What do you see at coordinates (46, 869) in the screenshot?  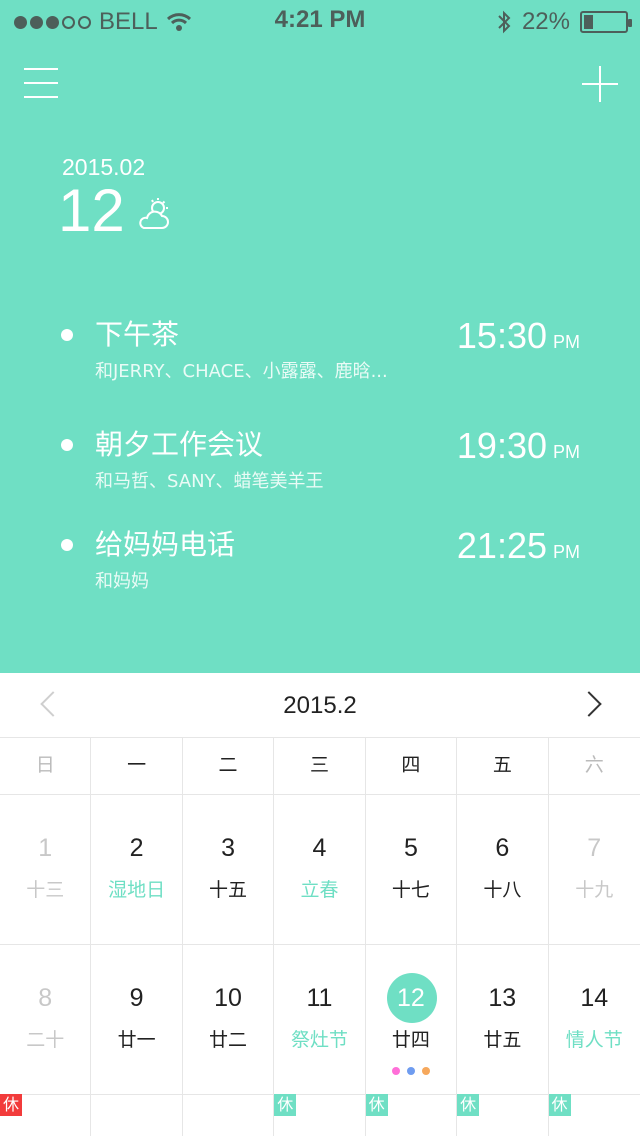 I see `calendar-day: 1 十三` at bounding box center [46, 869].